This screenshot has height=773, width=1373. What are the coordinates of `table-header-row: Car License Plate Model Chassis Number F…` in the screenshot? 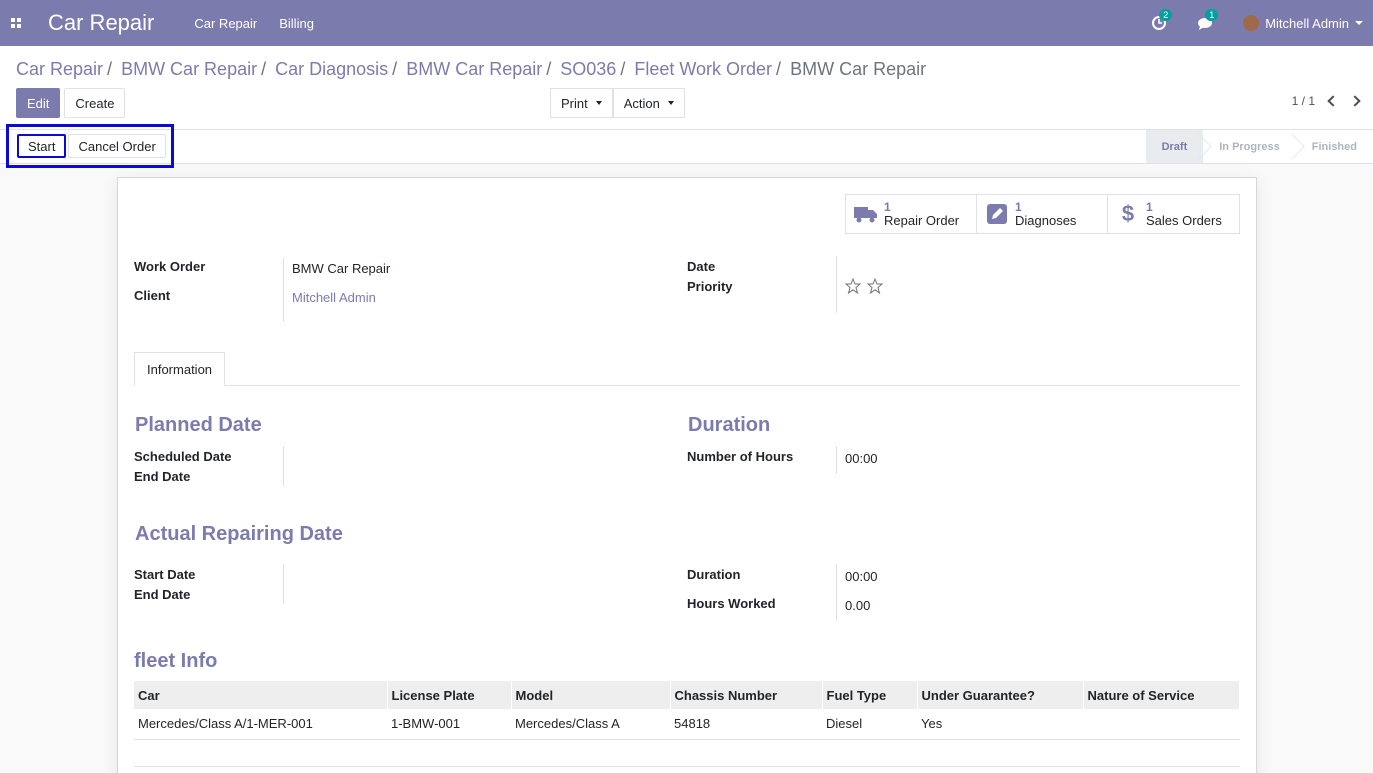 It's located at (687, 695).